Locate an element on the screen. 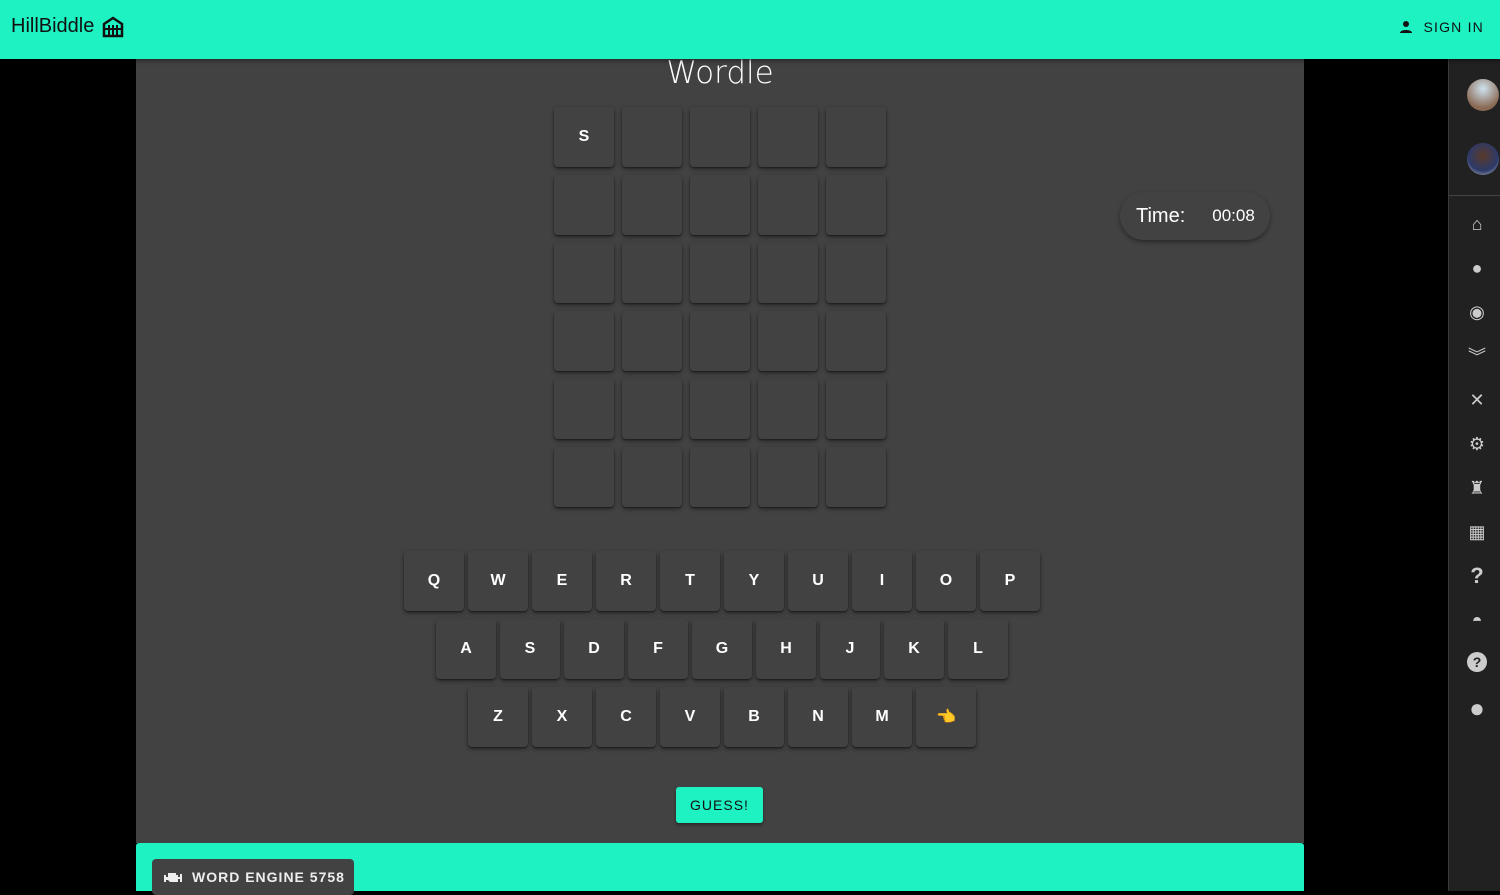  timer-value: 00:08 is located at coordinates (1233, 215).